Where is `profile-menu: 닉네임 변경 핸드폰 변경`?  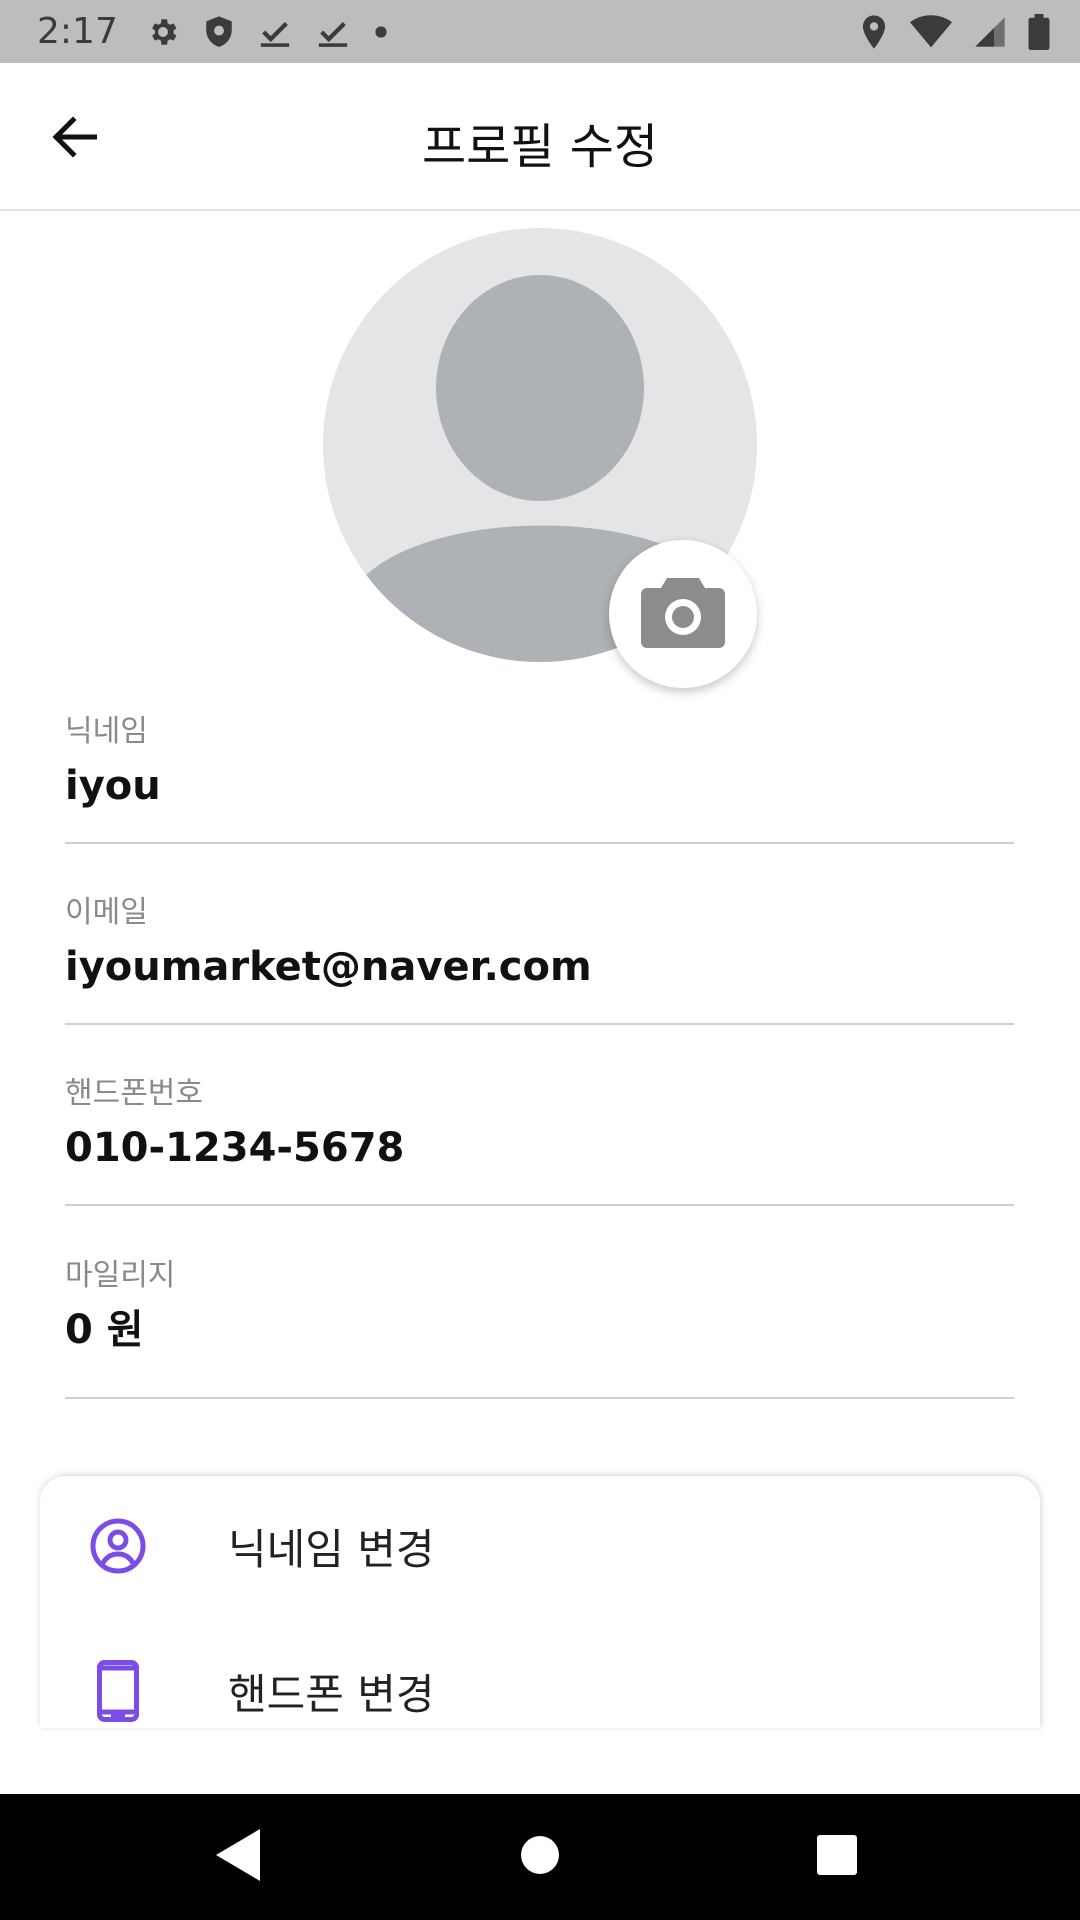 profile-menu: 닉네임 변경 핸드폰 변경 is located at coordinates (540, 1602).